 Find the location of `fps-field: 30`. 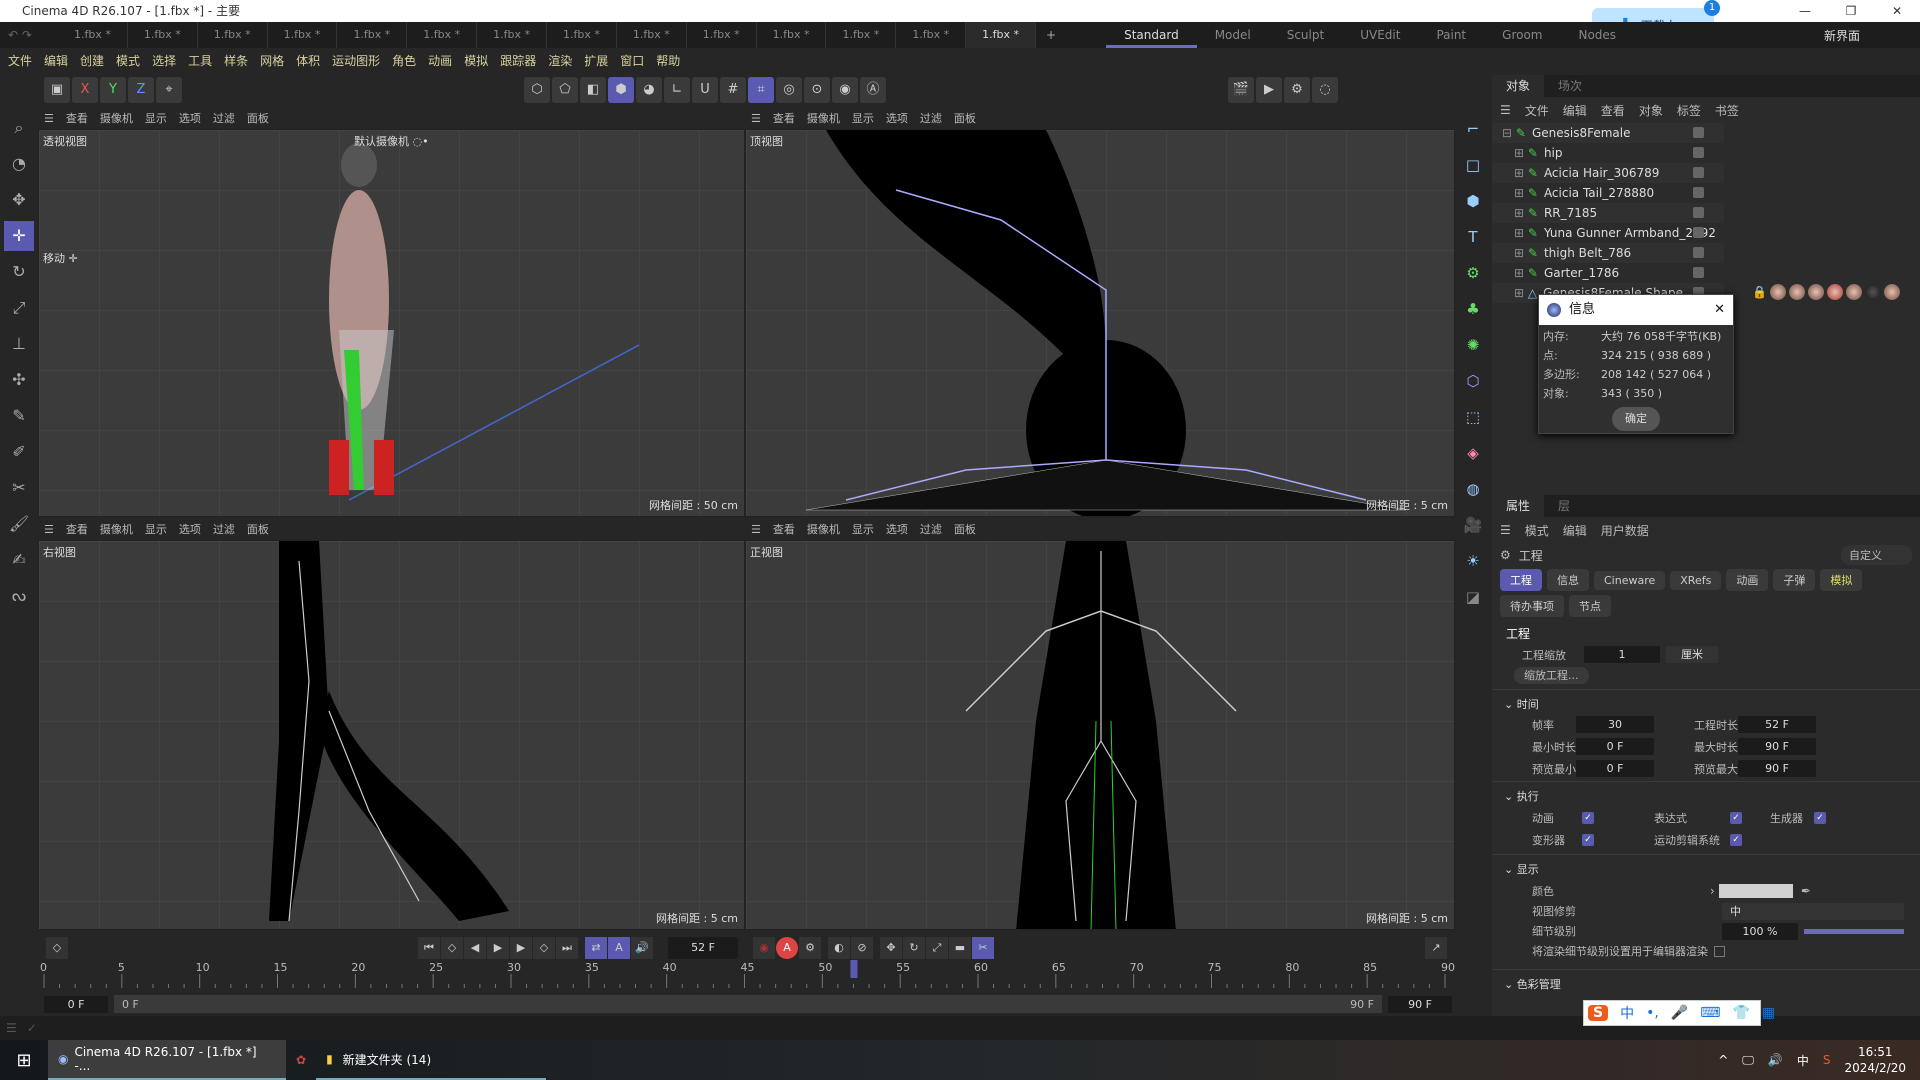

fps-field: 30 is located at coordinates (1615, 724).